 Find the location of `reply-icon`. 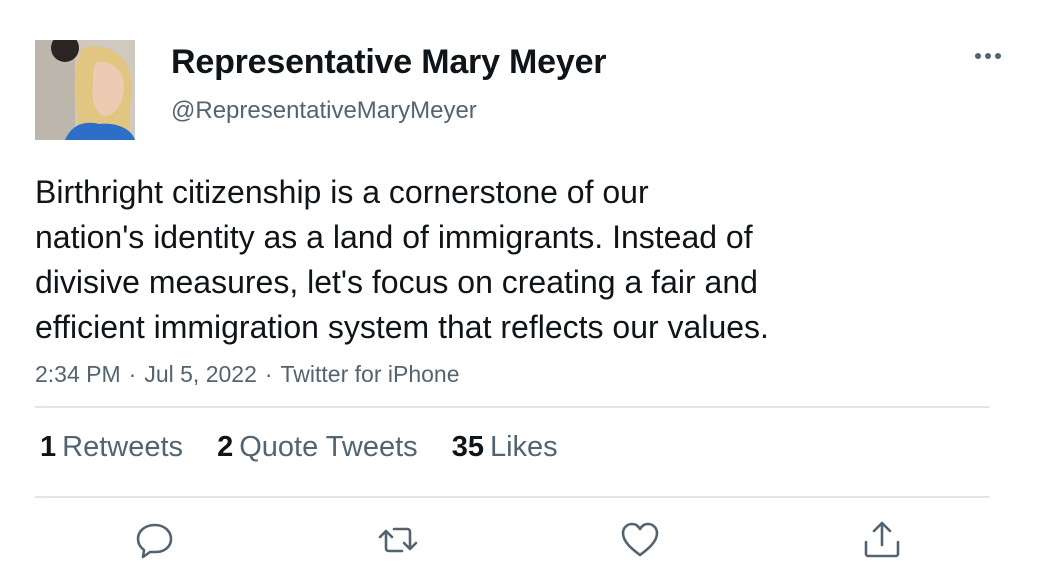

reply-icon is located at coordinates (154, 541).